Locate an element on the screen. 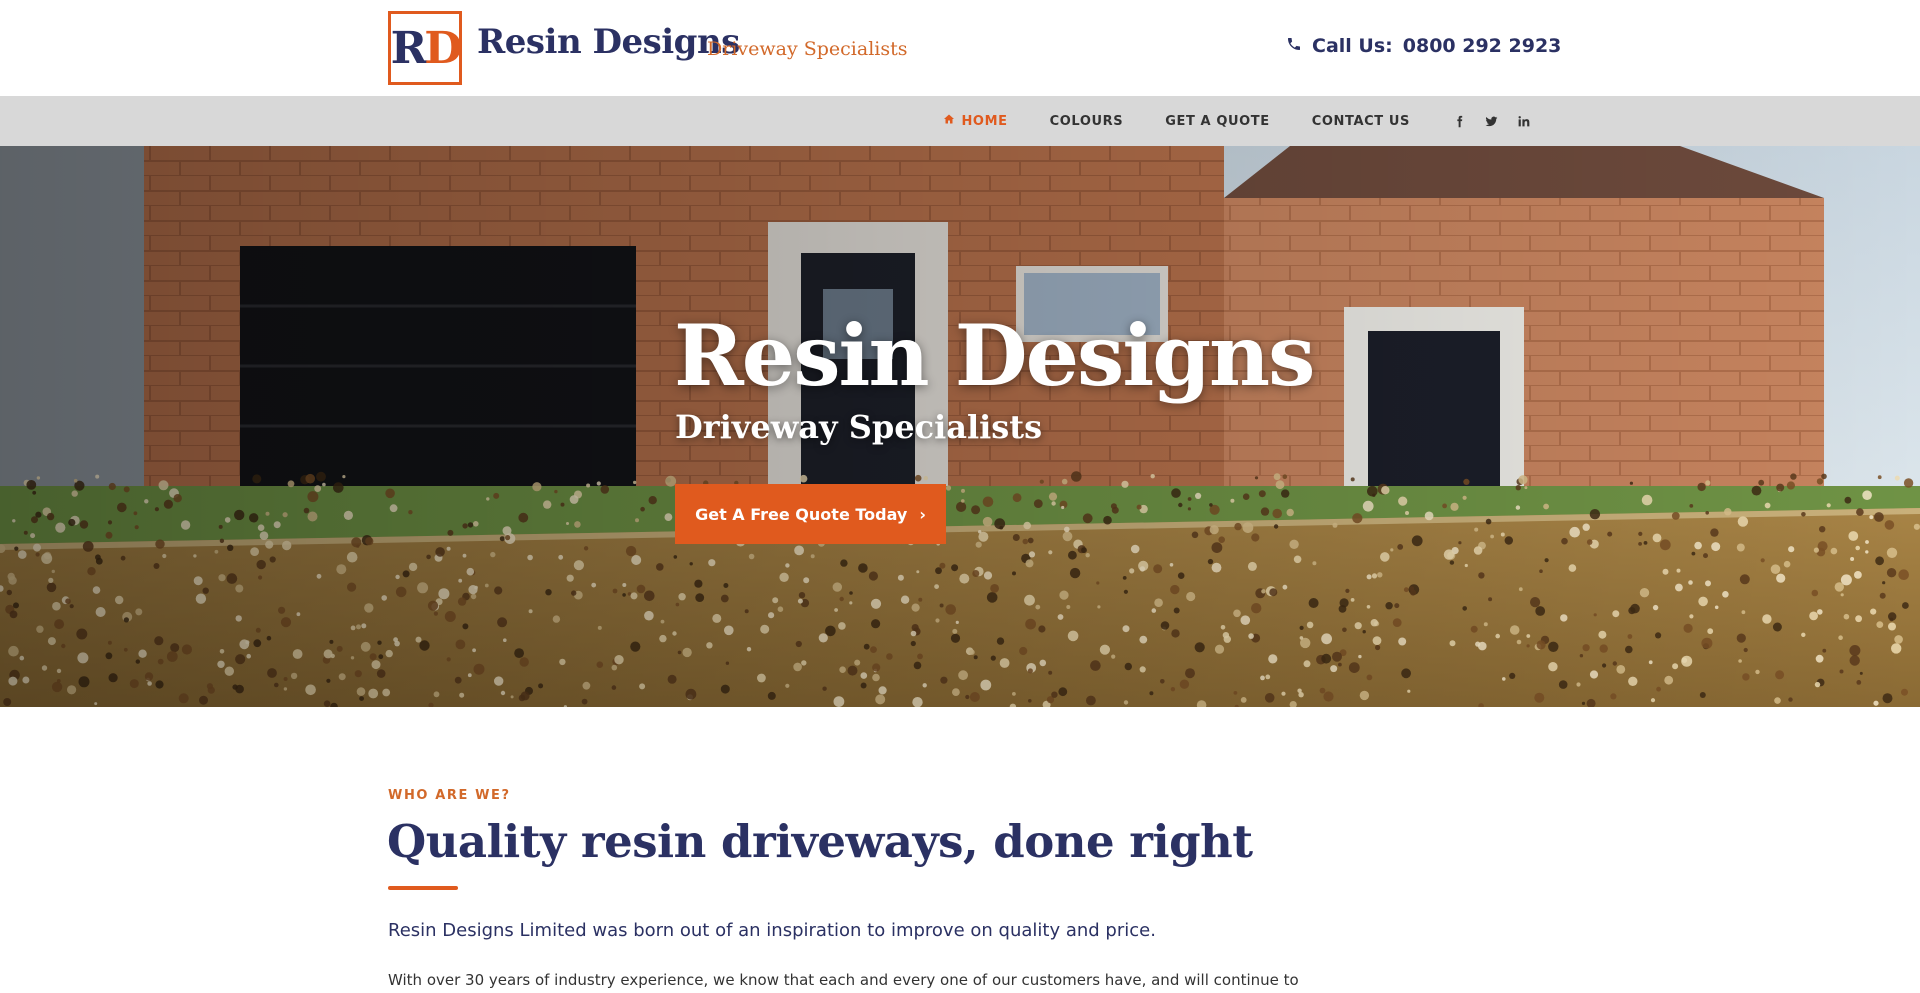 Image resolution: width=1920 pixels, height=993 pixels. phone-icon is located at coordinates (1294, 46).